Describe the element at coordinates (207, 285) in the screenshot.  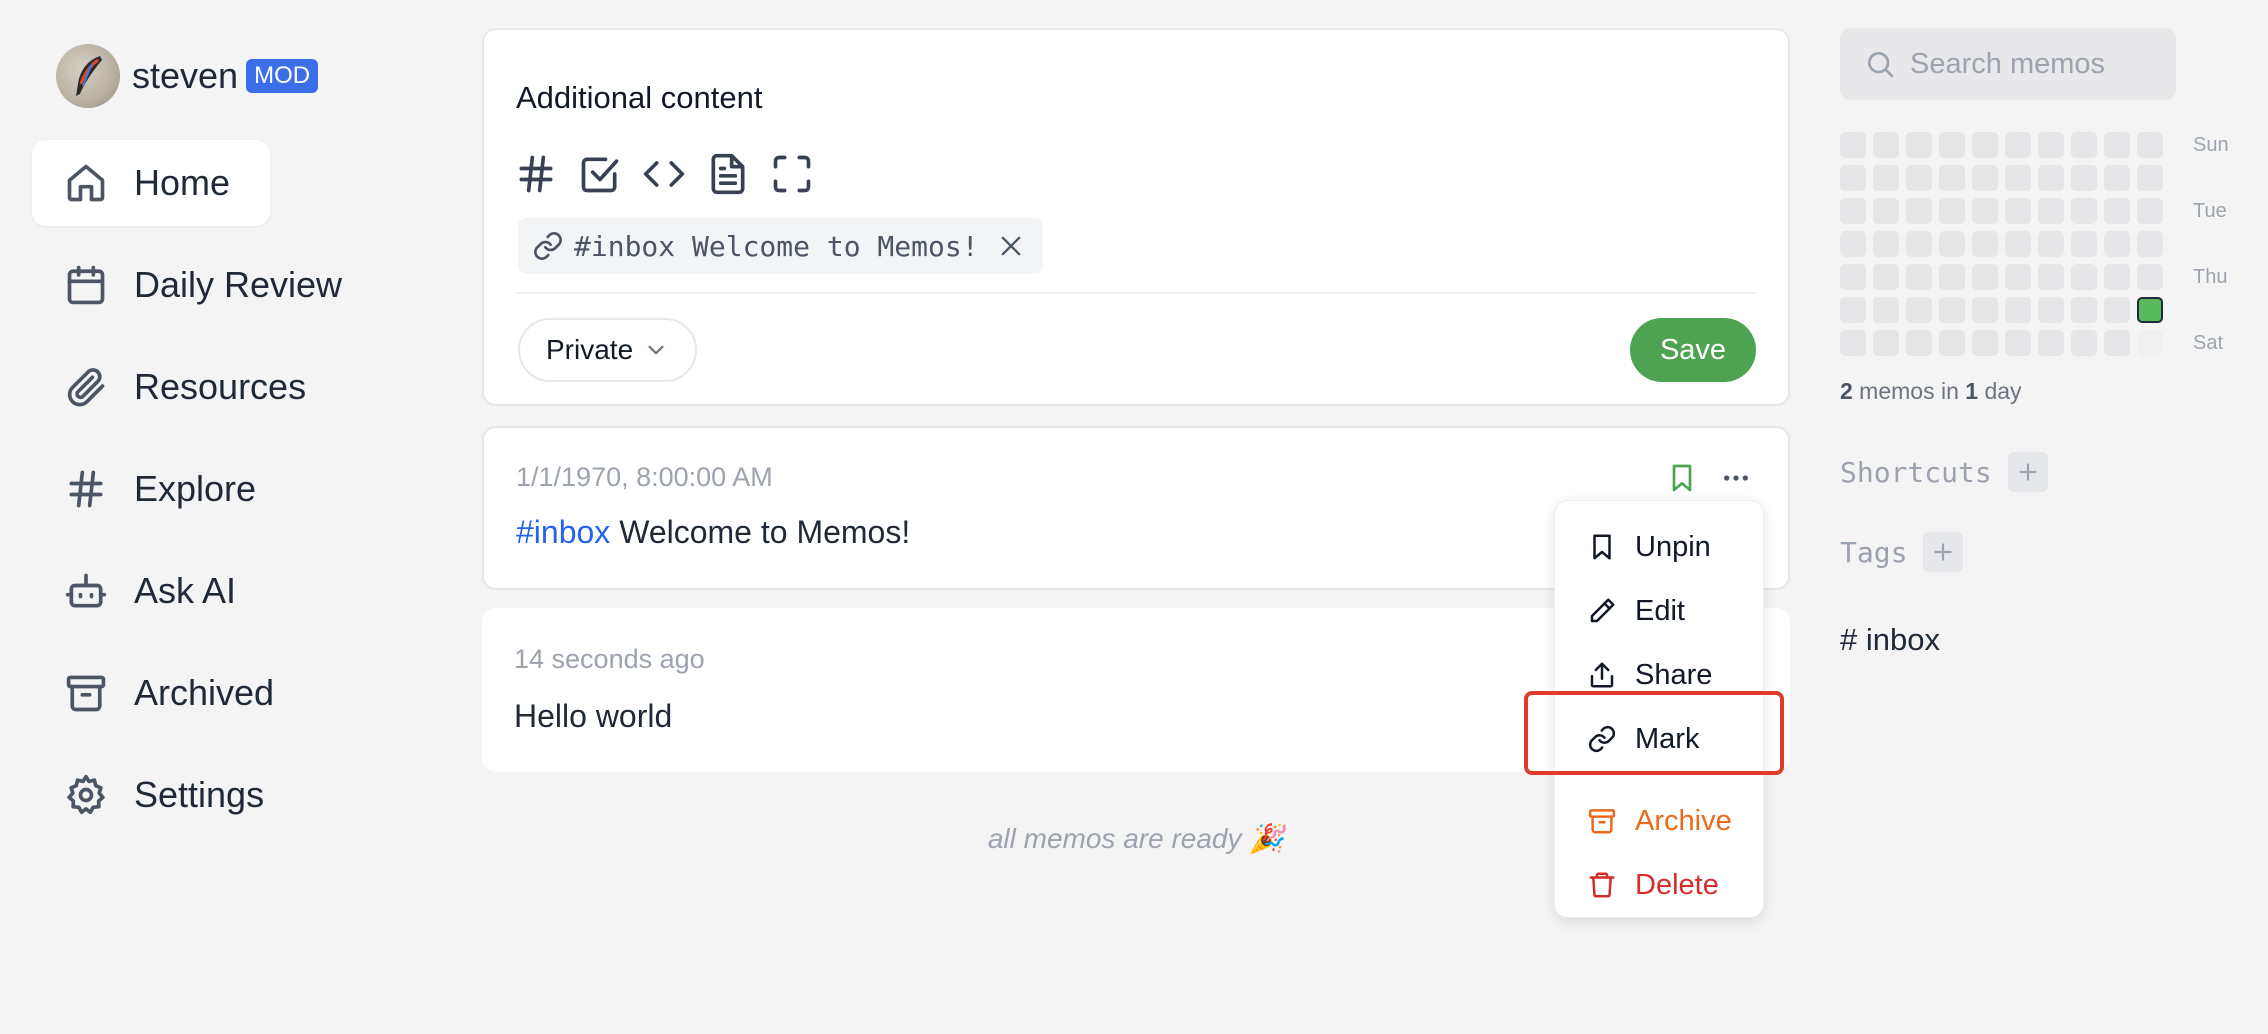
I see `sidebar-item-daily-review: Daily Review` at that location.